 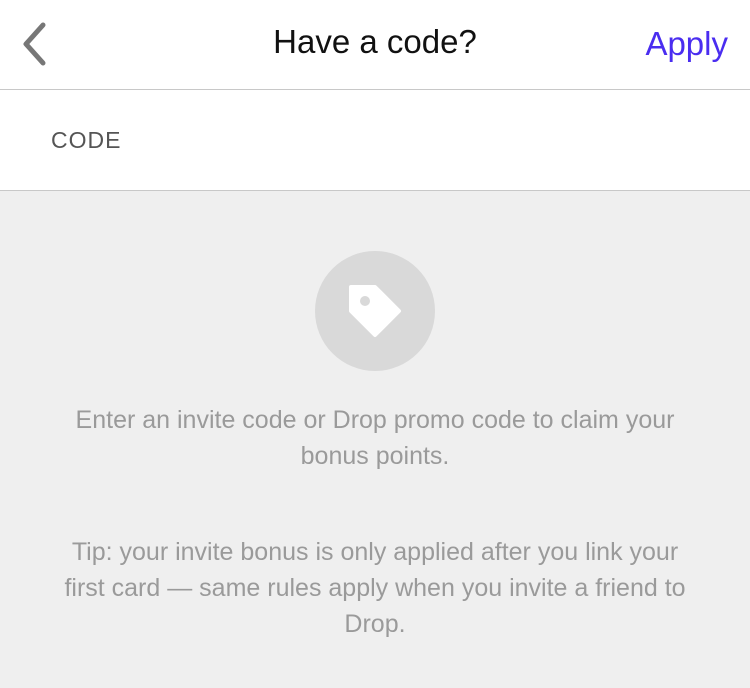 I want to click on chevron-left-icon, so click(x=34, y=44).